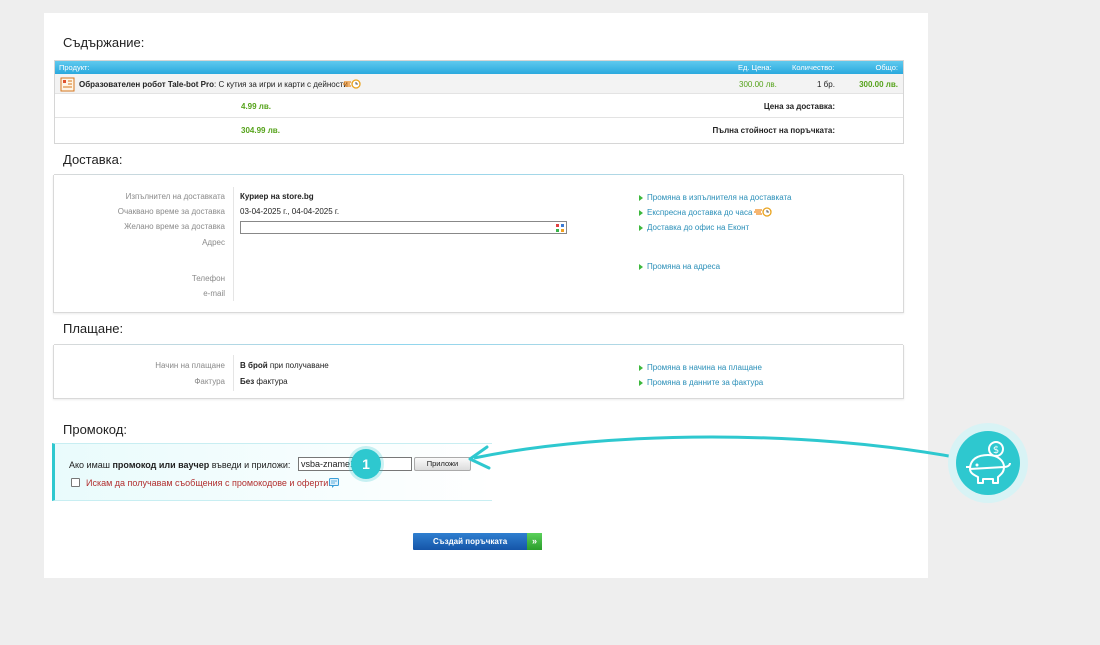 The image size is (1100, 645). I want to click on address-label: Адрес, so click(213, 242).